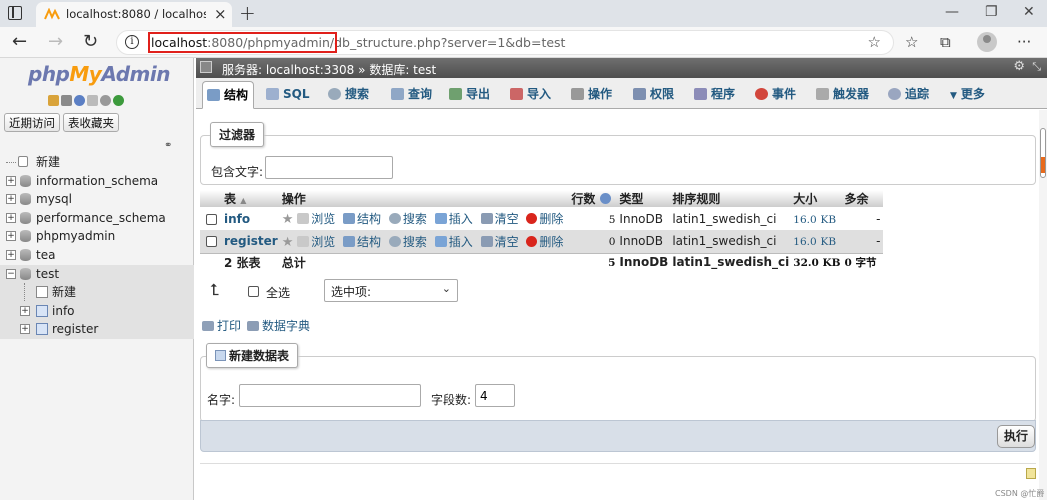 Image resolution: width=1047 pixels, height=500 pixels. Describe the element at coordinates (206, 67) in the screenshot. I see `collapse-nav-icon` at that location.